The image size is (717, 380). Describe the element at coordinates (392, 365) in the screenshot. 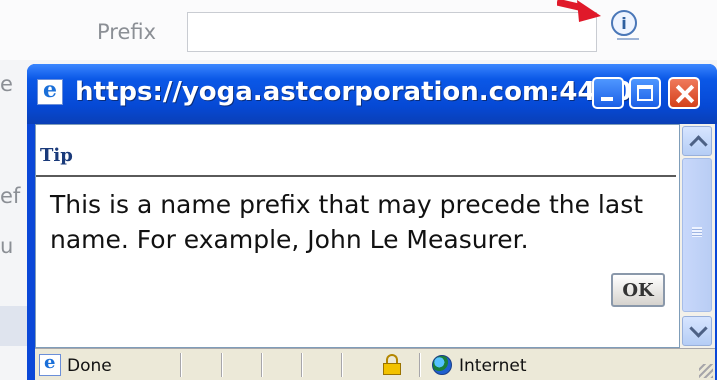

I see `lock-icon` at that location.